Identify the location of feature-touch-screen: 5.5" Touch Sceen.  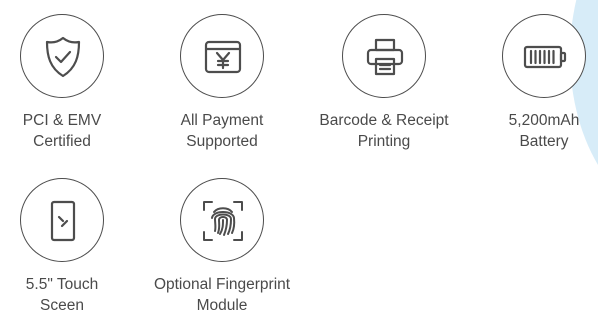
(71, 248).